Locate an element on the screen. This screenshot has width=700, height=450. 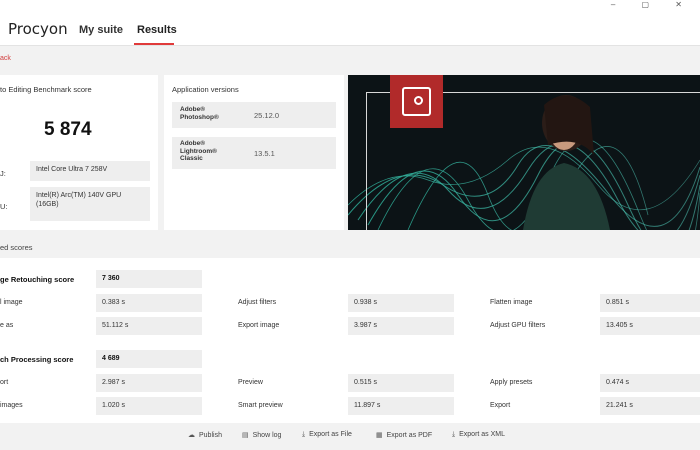
tab-my-suite: My suite is located at coordinates (101, 30).